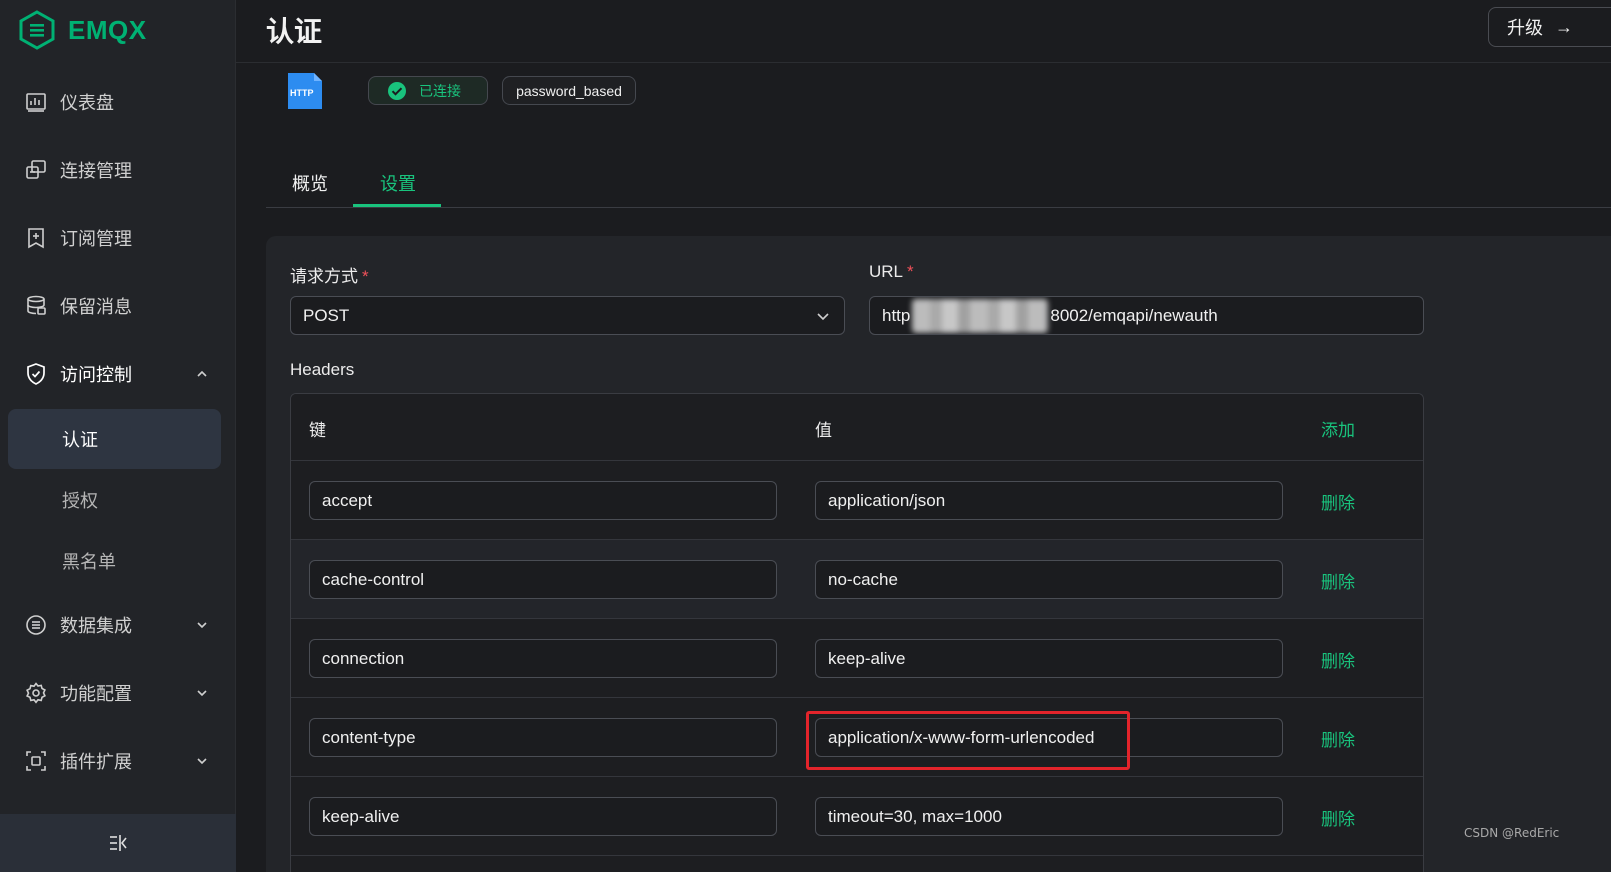  I want to click on header-value-input: application/x-www-form-urlencoded, so click(1049, 737).